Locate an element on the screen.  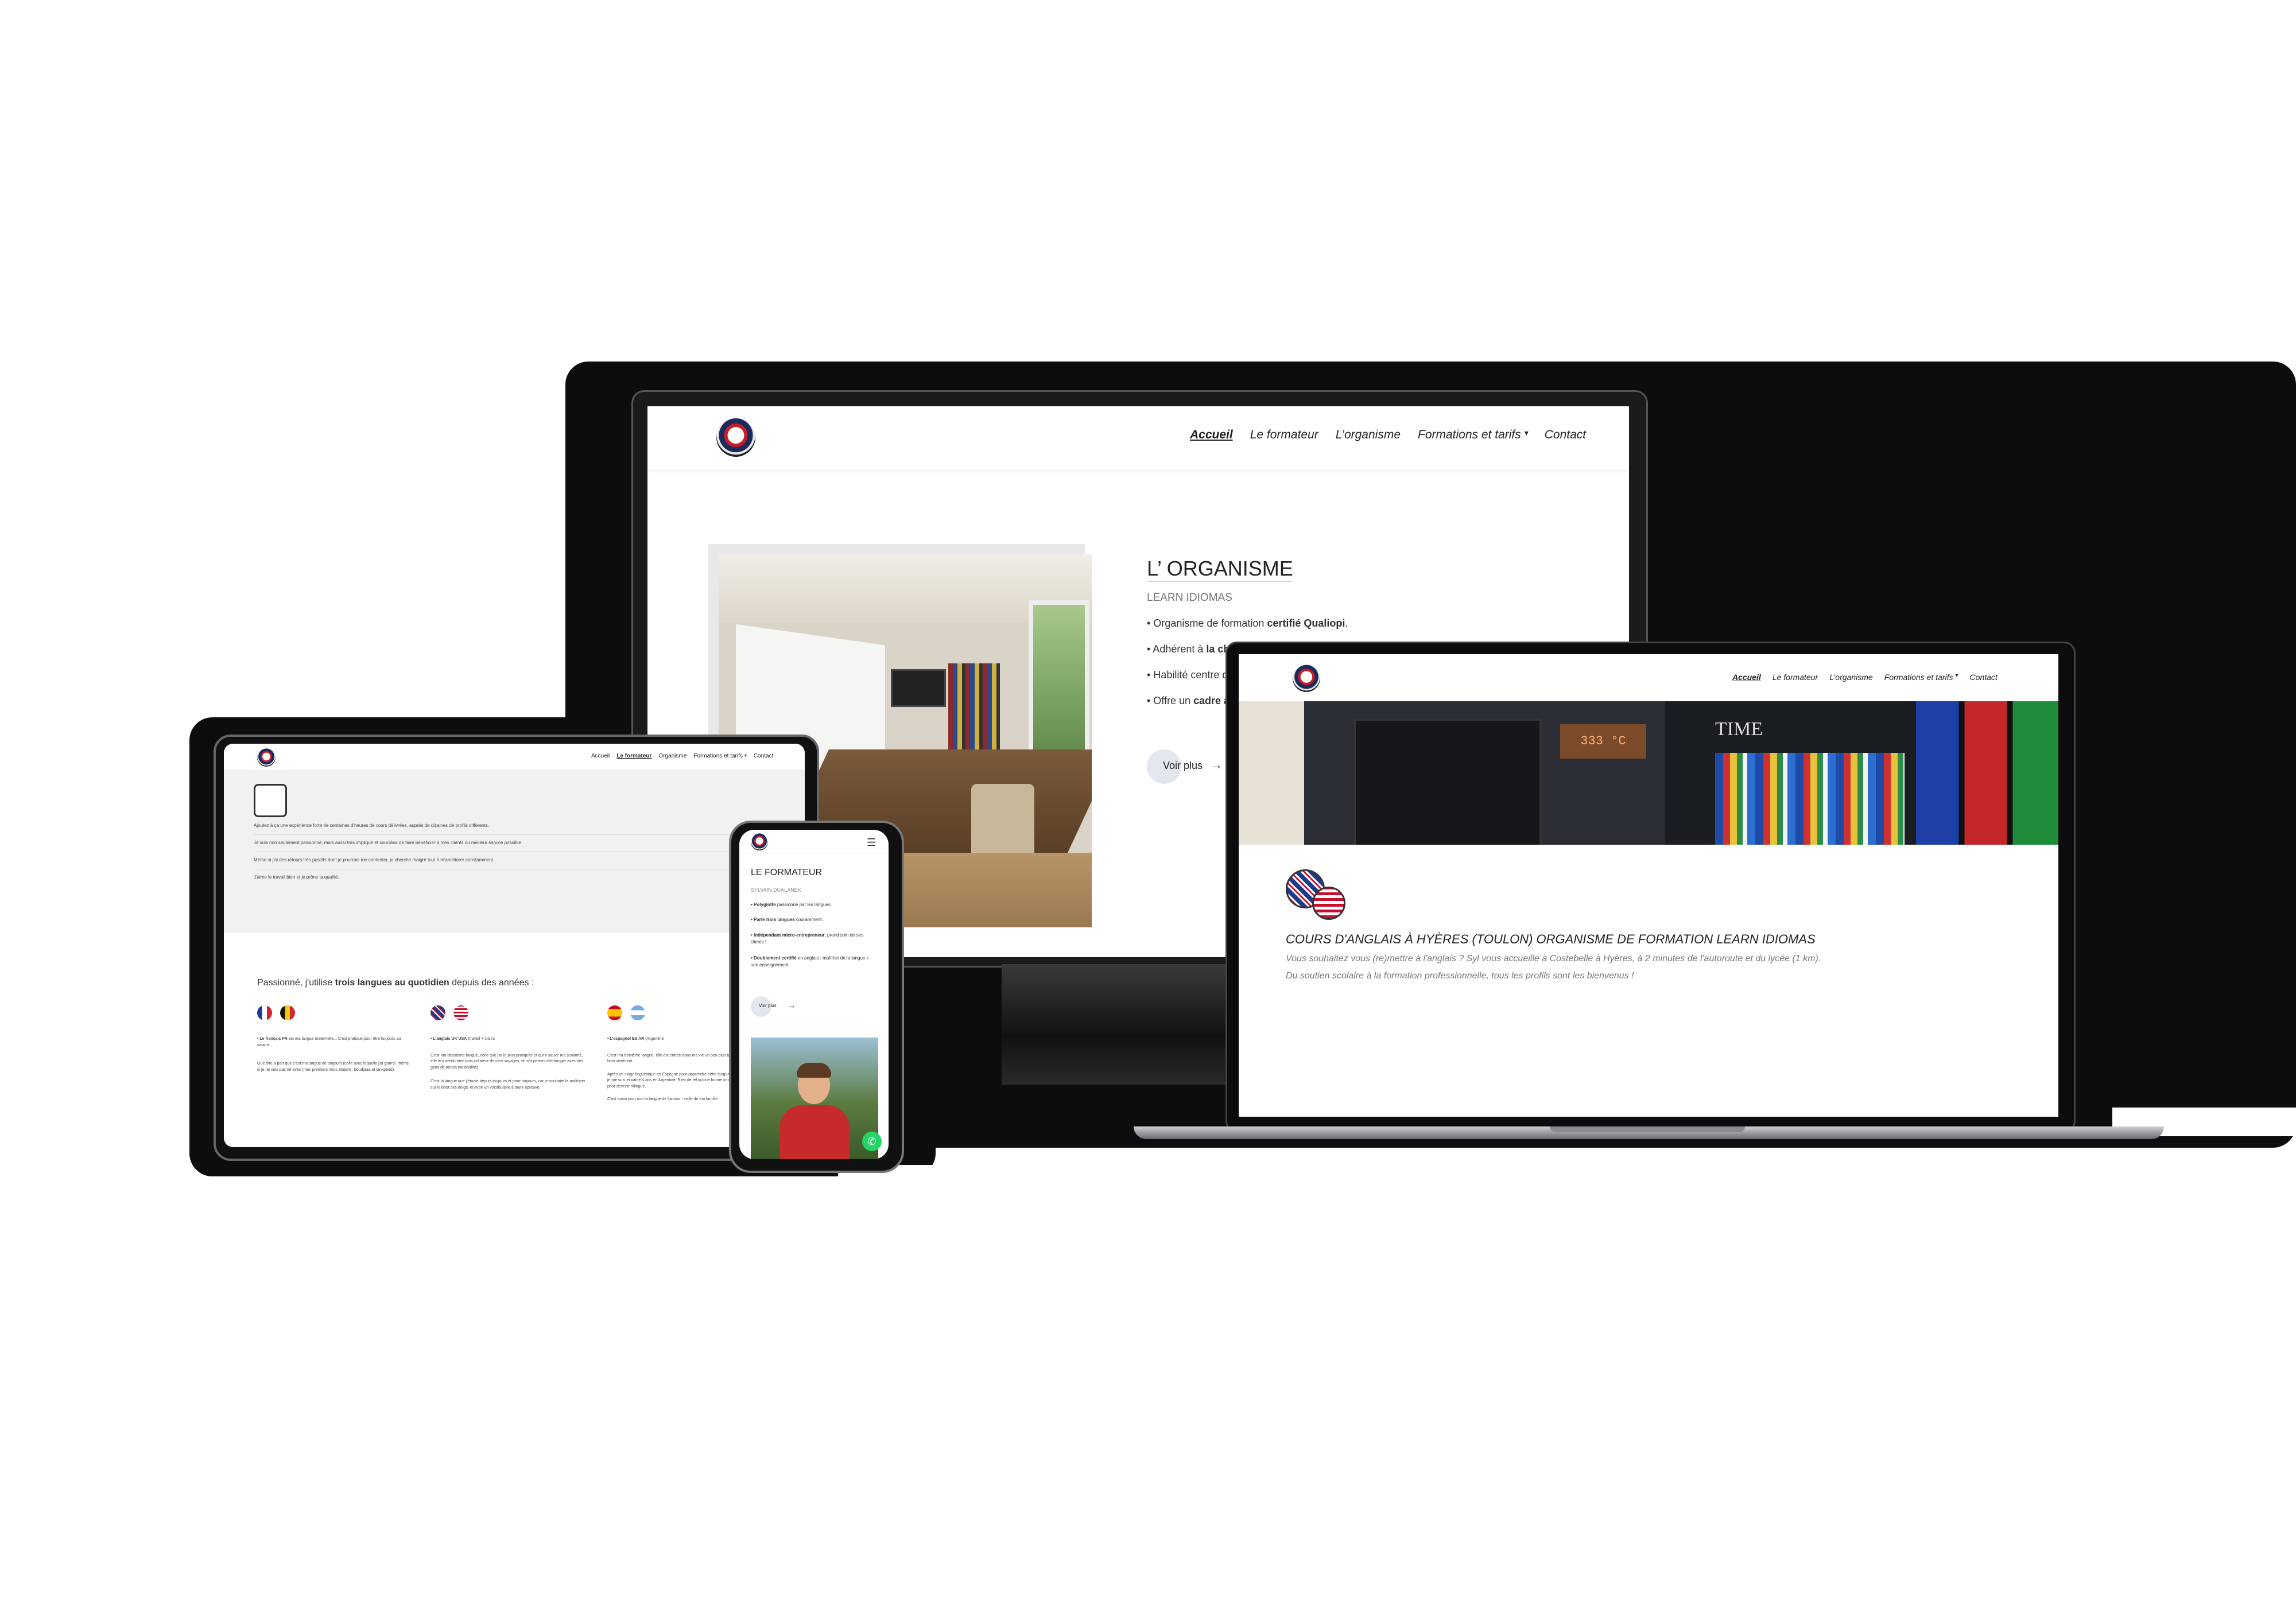
belgium-flag-icon is located at coordinates (287, 1012).